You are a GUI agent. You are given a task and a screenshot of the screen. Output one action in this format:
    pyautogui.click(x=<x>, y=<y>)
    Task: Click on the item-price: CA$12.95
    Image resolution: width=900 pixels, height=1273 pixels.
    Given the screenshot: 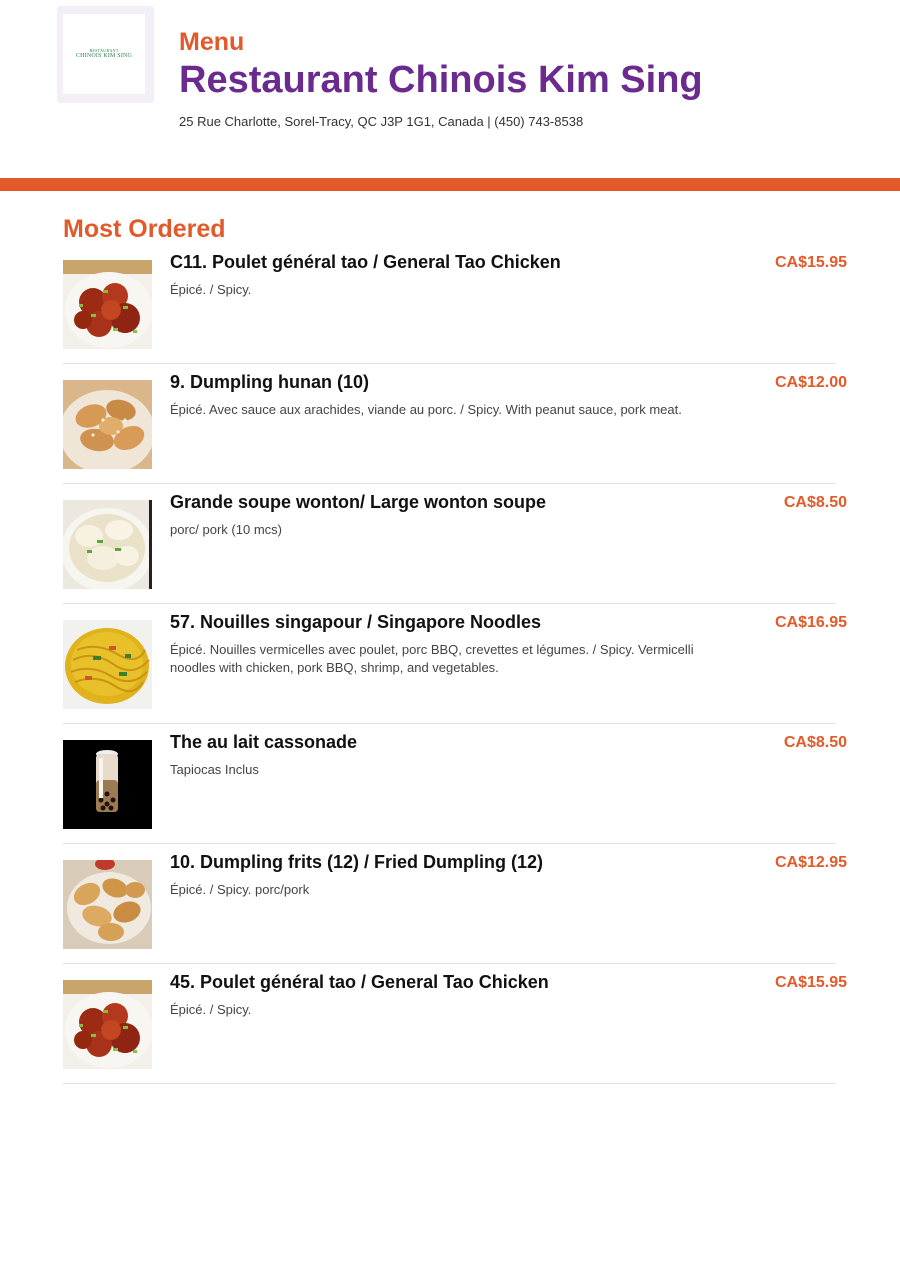 What is the action you would take?
    pyautogui.click(x=810, y=862)
    